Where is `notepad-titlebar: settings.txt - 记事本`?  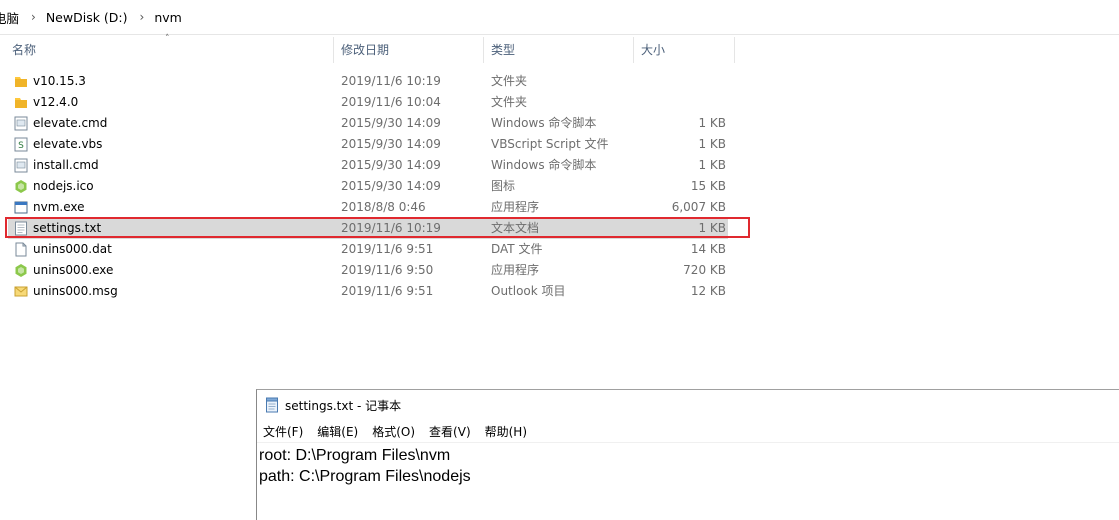
notepad-titlebar: settings.txt - 记事本 is located at coordinates (688, 405).